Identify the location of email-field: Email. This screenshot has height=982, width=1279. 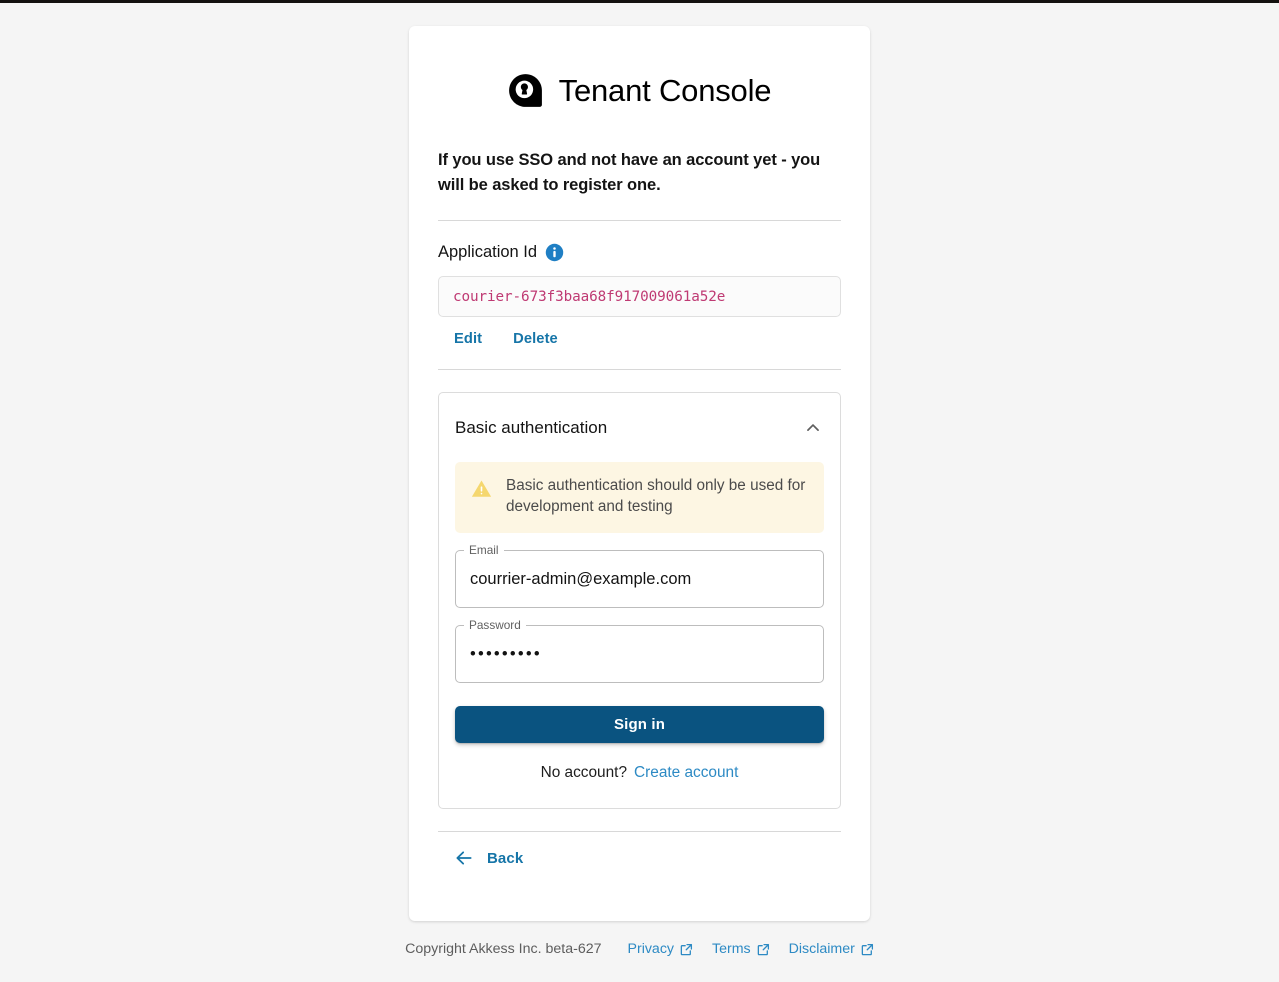
(639, 577).